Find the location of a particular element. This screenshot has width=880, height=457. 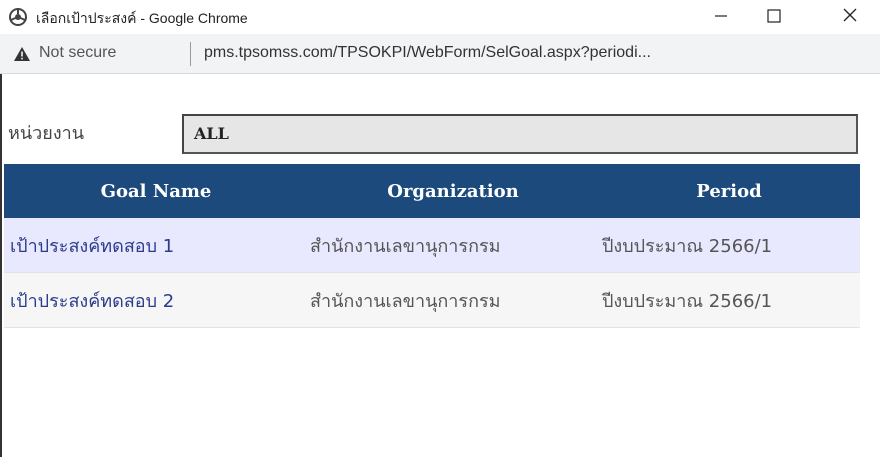

column-header-goal-name: Goal Name is located at coordinates (156, 191).